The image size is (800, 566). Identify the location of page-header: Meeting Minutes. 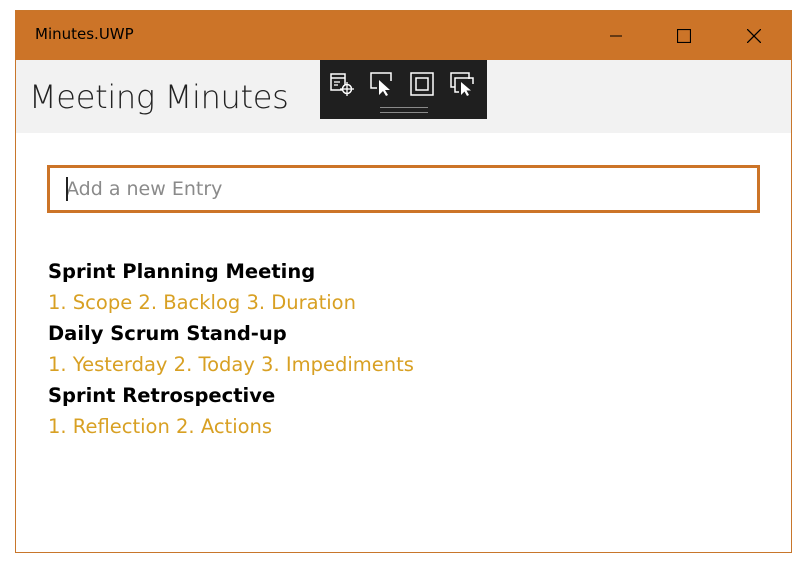
(403, 96).